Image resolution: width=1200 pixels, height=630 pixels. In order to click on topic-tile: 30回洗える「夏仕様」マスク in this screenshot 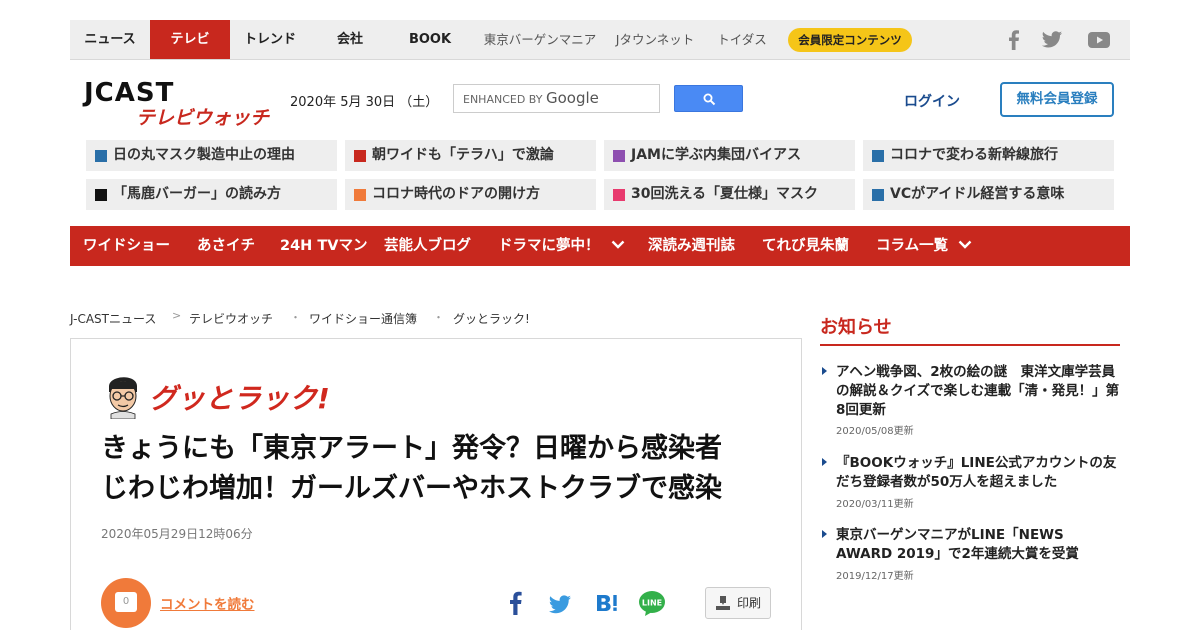, I will do `click(729, 194)`.